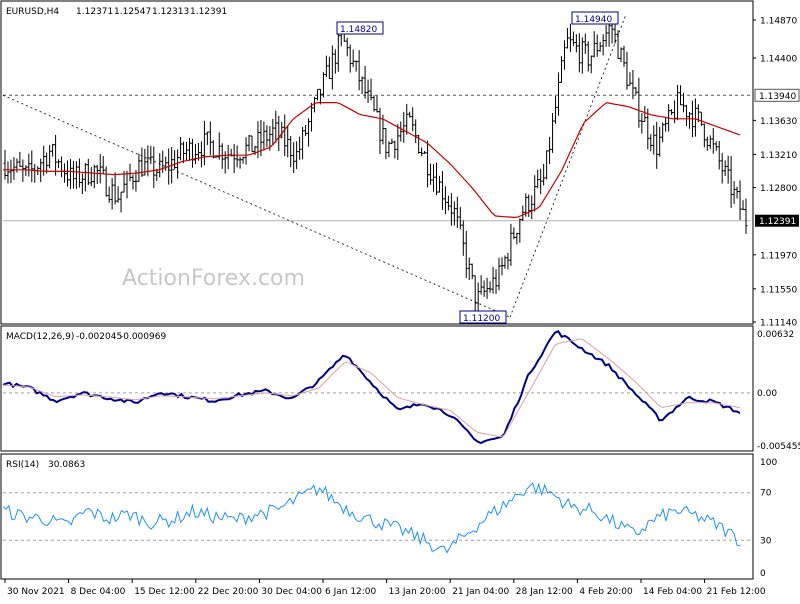 Image resolution: width=800 pixels, height=604 pixels. What do you see at coordinates (291, 592) in the screenshot?
I see `time-tick-label: 30 Dec 04:00` at bounding box center [291, 592].